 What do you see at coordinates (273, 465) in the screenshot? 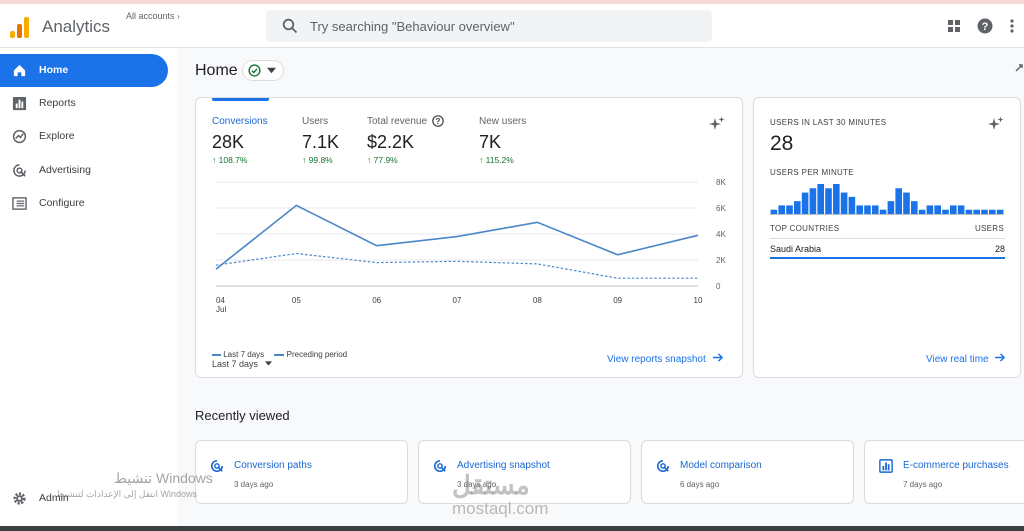
I see `recent-item-name: Conversion paths` at bounding box center [273, 465].